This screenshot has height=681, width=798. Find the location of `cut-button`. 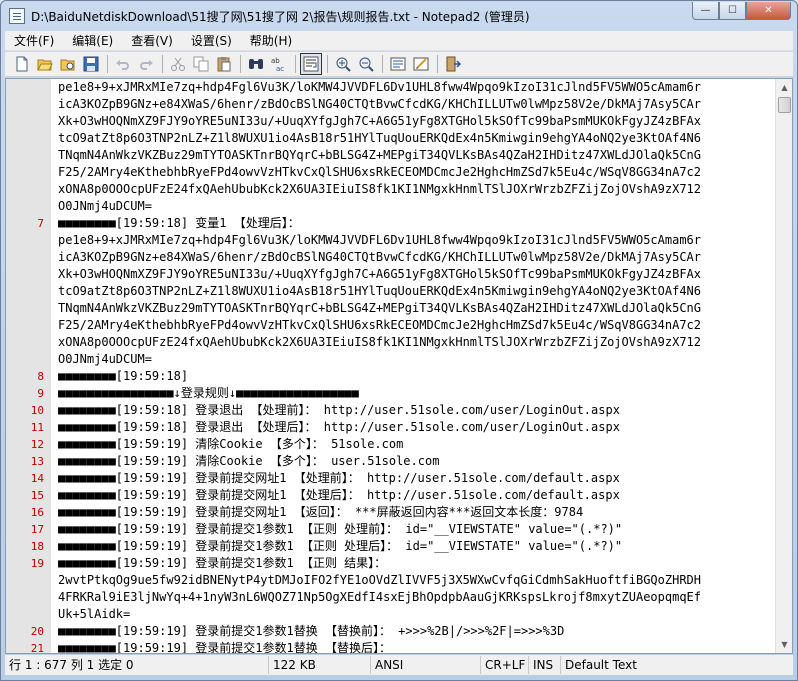

cut-button is located at coordinates (178, 64).